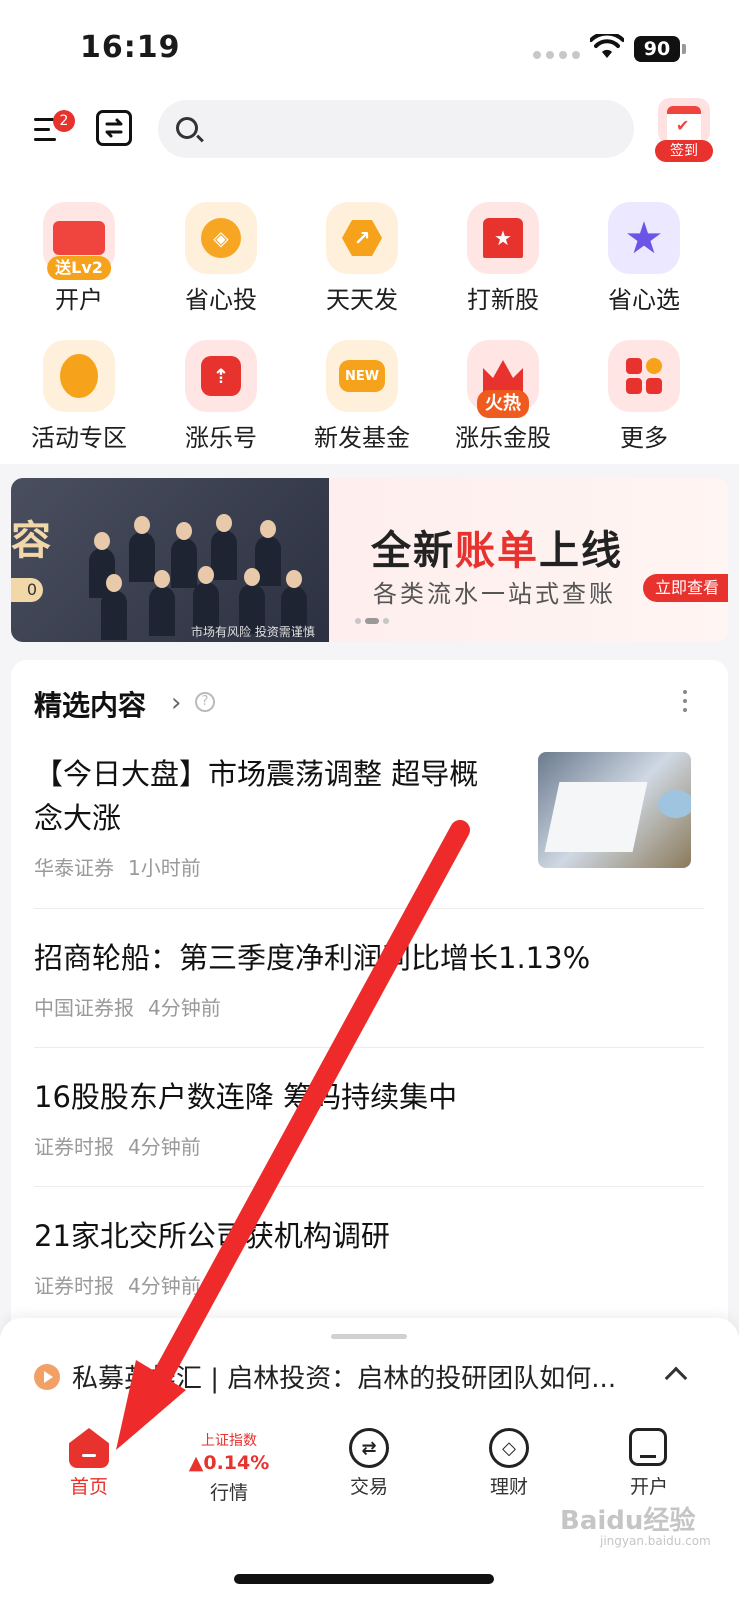 The width and height of the screenshot is (739, 1600). What do you see at coordinates (644, 376) in the screenshot?
I see `grid-more-icon` at bounding box center [644, 376].